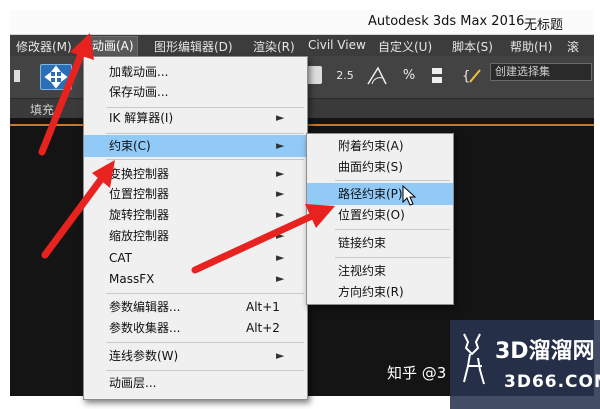 The height and width of the screenshot is (409, 600). Describe the element at coordinates (263, 239) in the screenshot. I see `arrow-to-path-constraint-icon` at that location.